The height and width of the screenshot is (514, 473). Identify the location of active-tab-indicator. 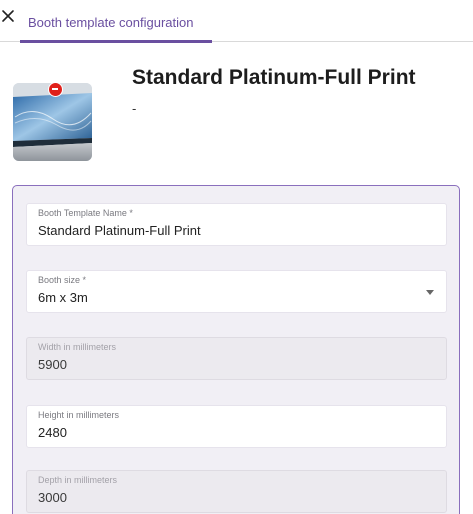
(116, 41).